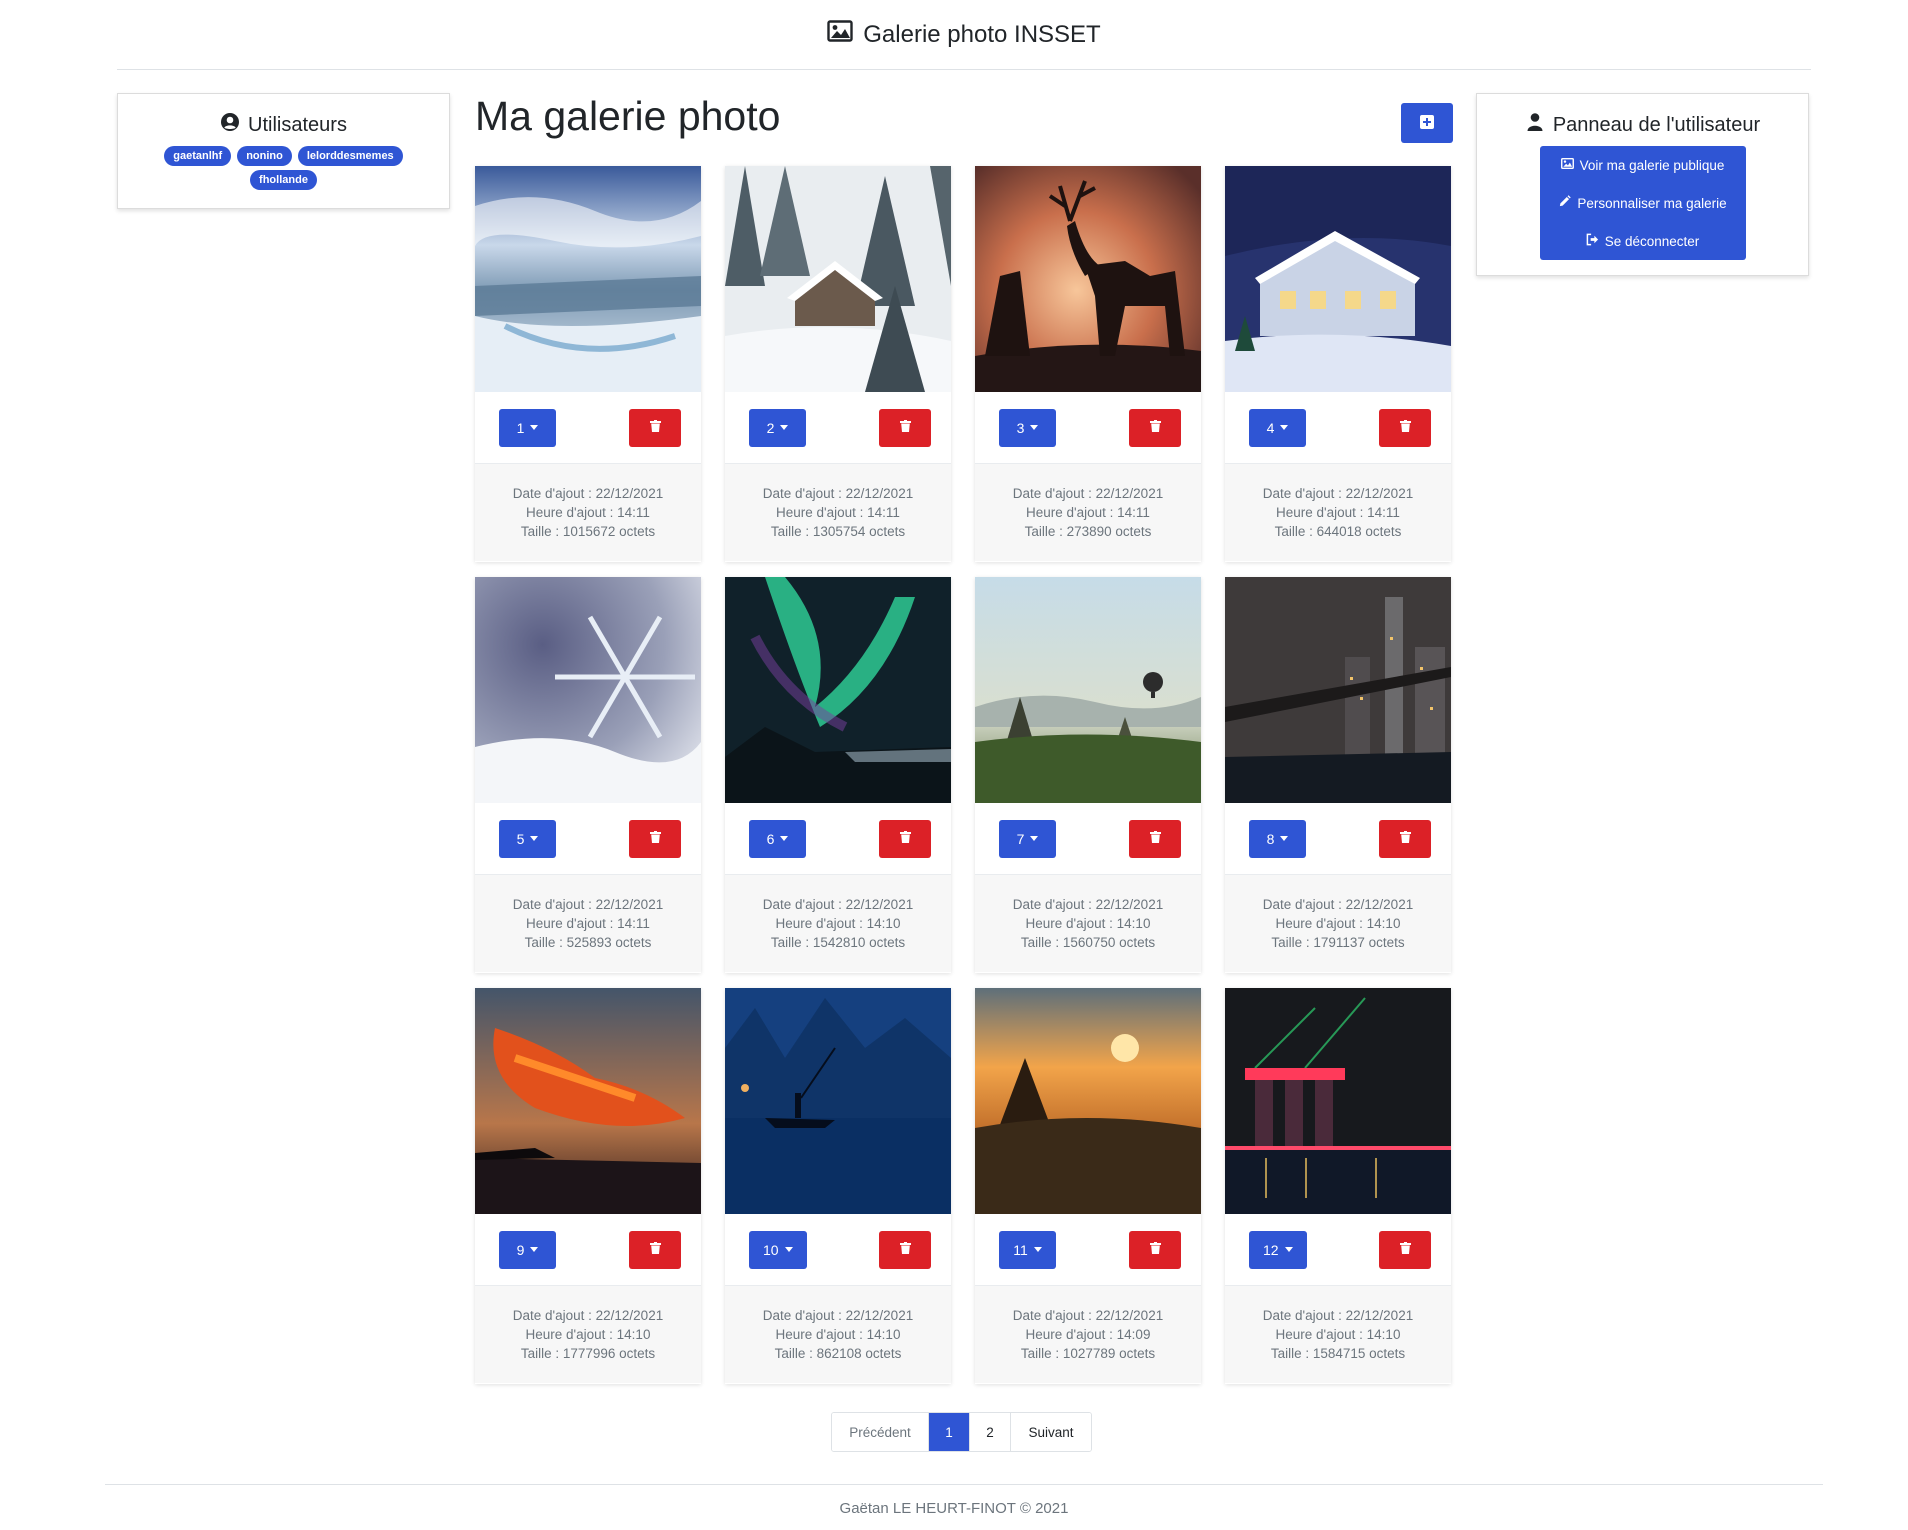 The height and width of the screenshot is (1530, 1908). What do you see at coordinates (588, 1250) in the screenshot?
I see `photo-actions: 9` at bounding box center [588, 1250].